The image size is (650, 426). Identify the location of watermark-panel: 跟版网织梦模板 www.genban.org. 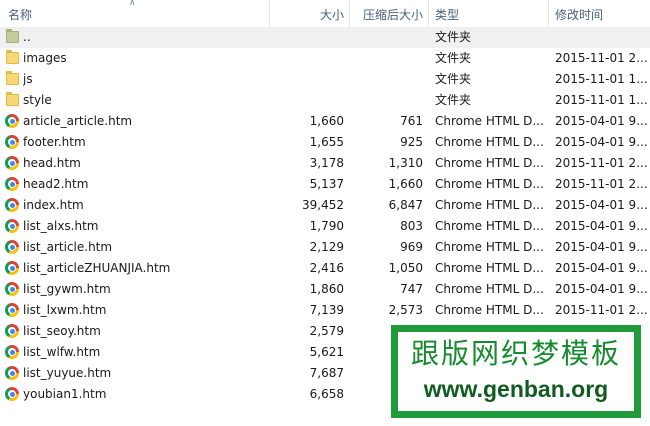
(516, 371).